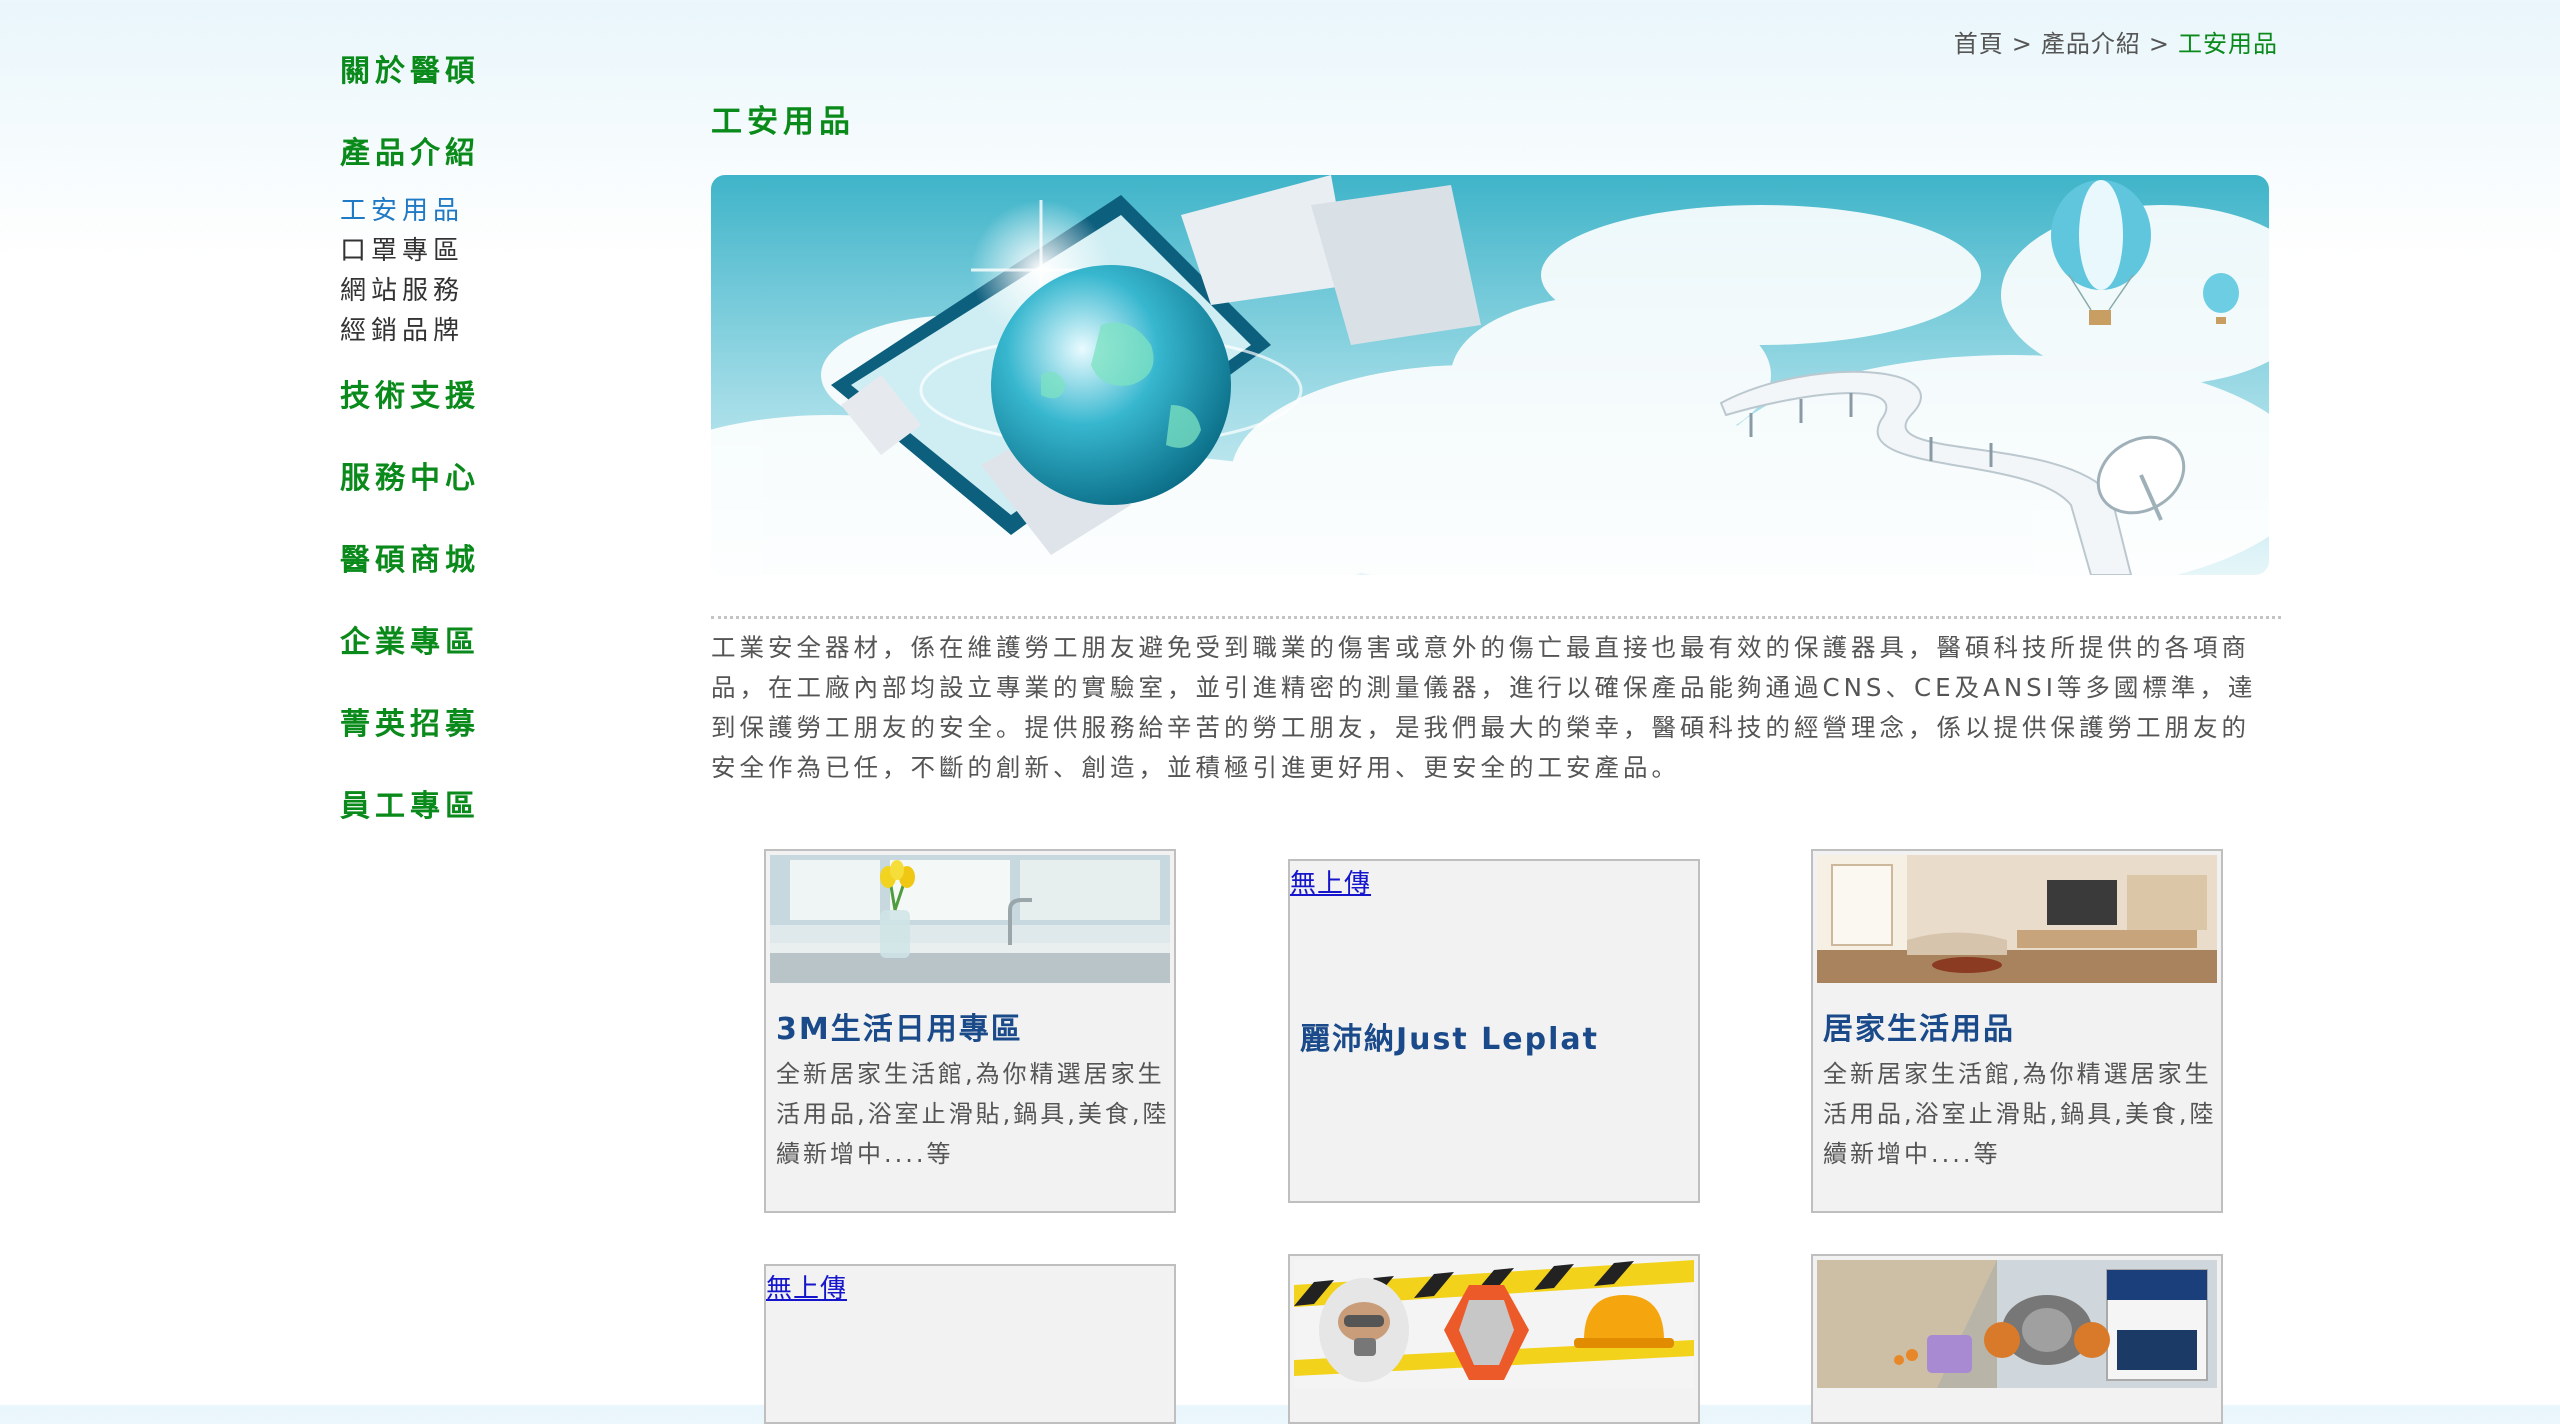 This screenshot has height=1424, width=2560. Describe the element at coordinates (899, 1026) in the screenshot. I see `product-card-title: 3M生活日用專區` at that location.